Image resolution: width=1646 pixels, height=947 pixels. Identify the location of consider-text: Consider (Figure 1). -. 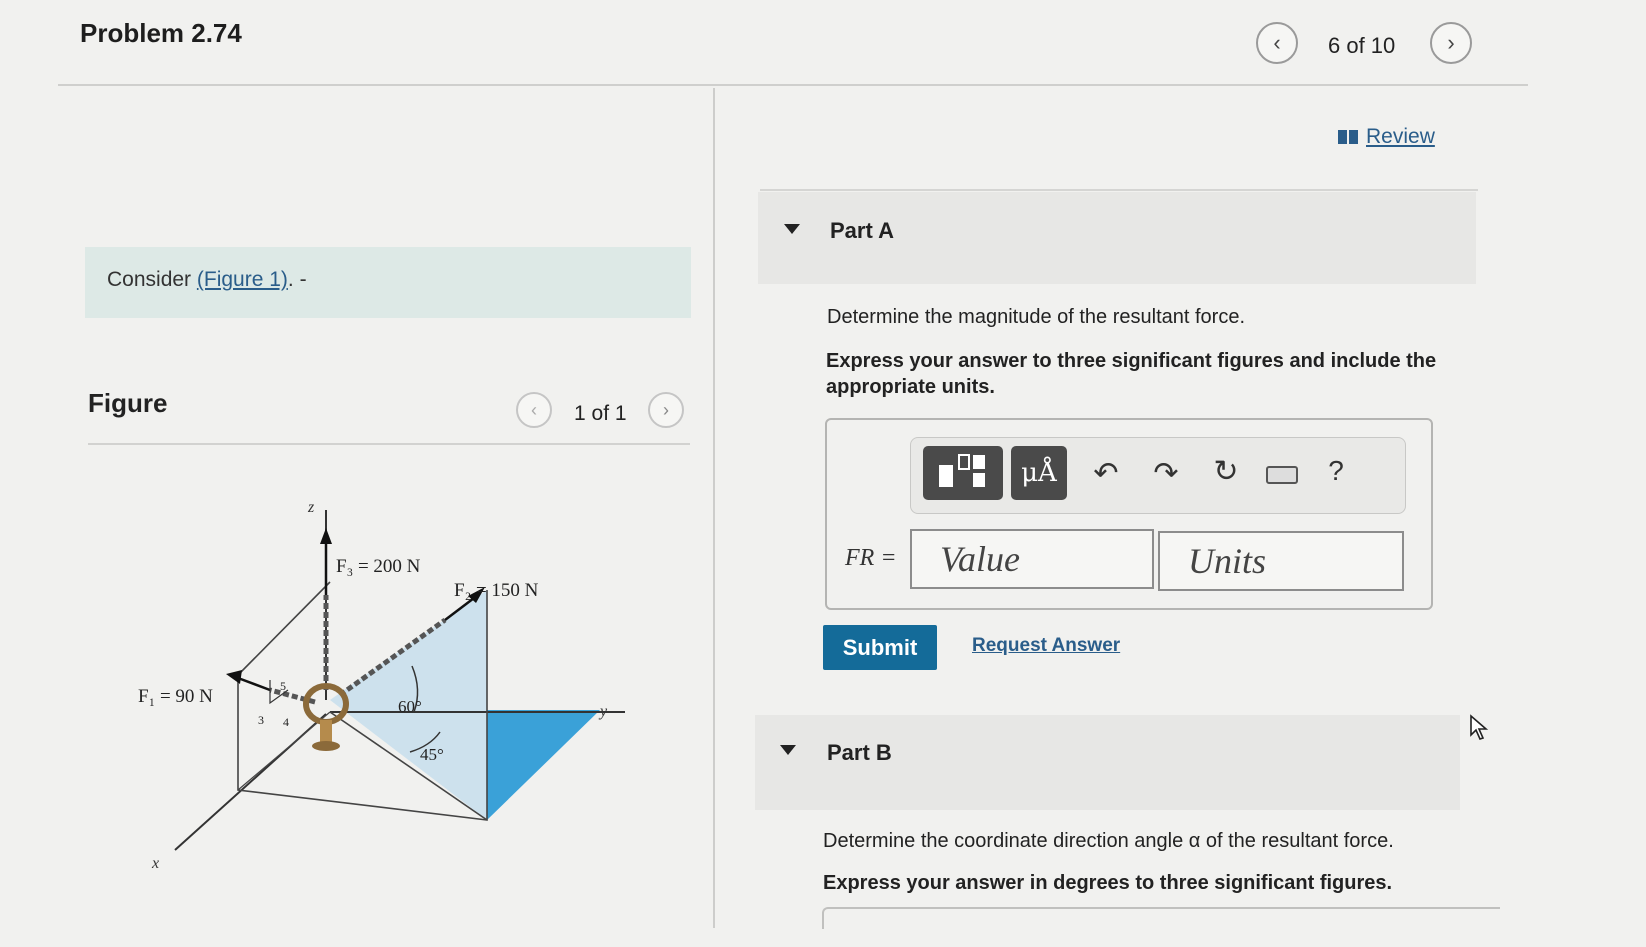
(207, 280).